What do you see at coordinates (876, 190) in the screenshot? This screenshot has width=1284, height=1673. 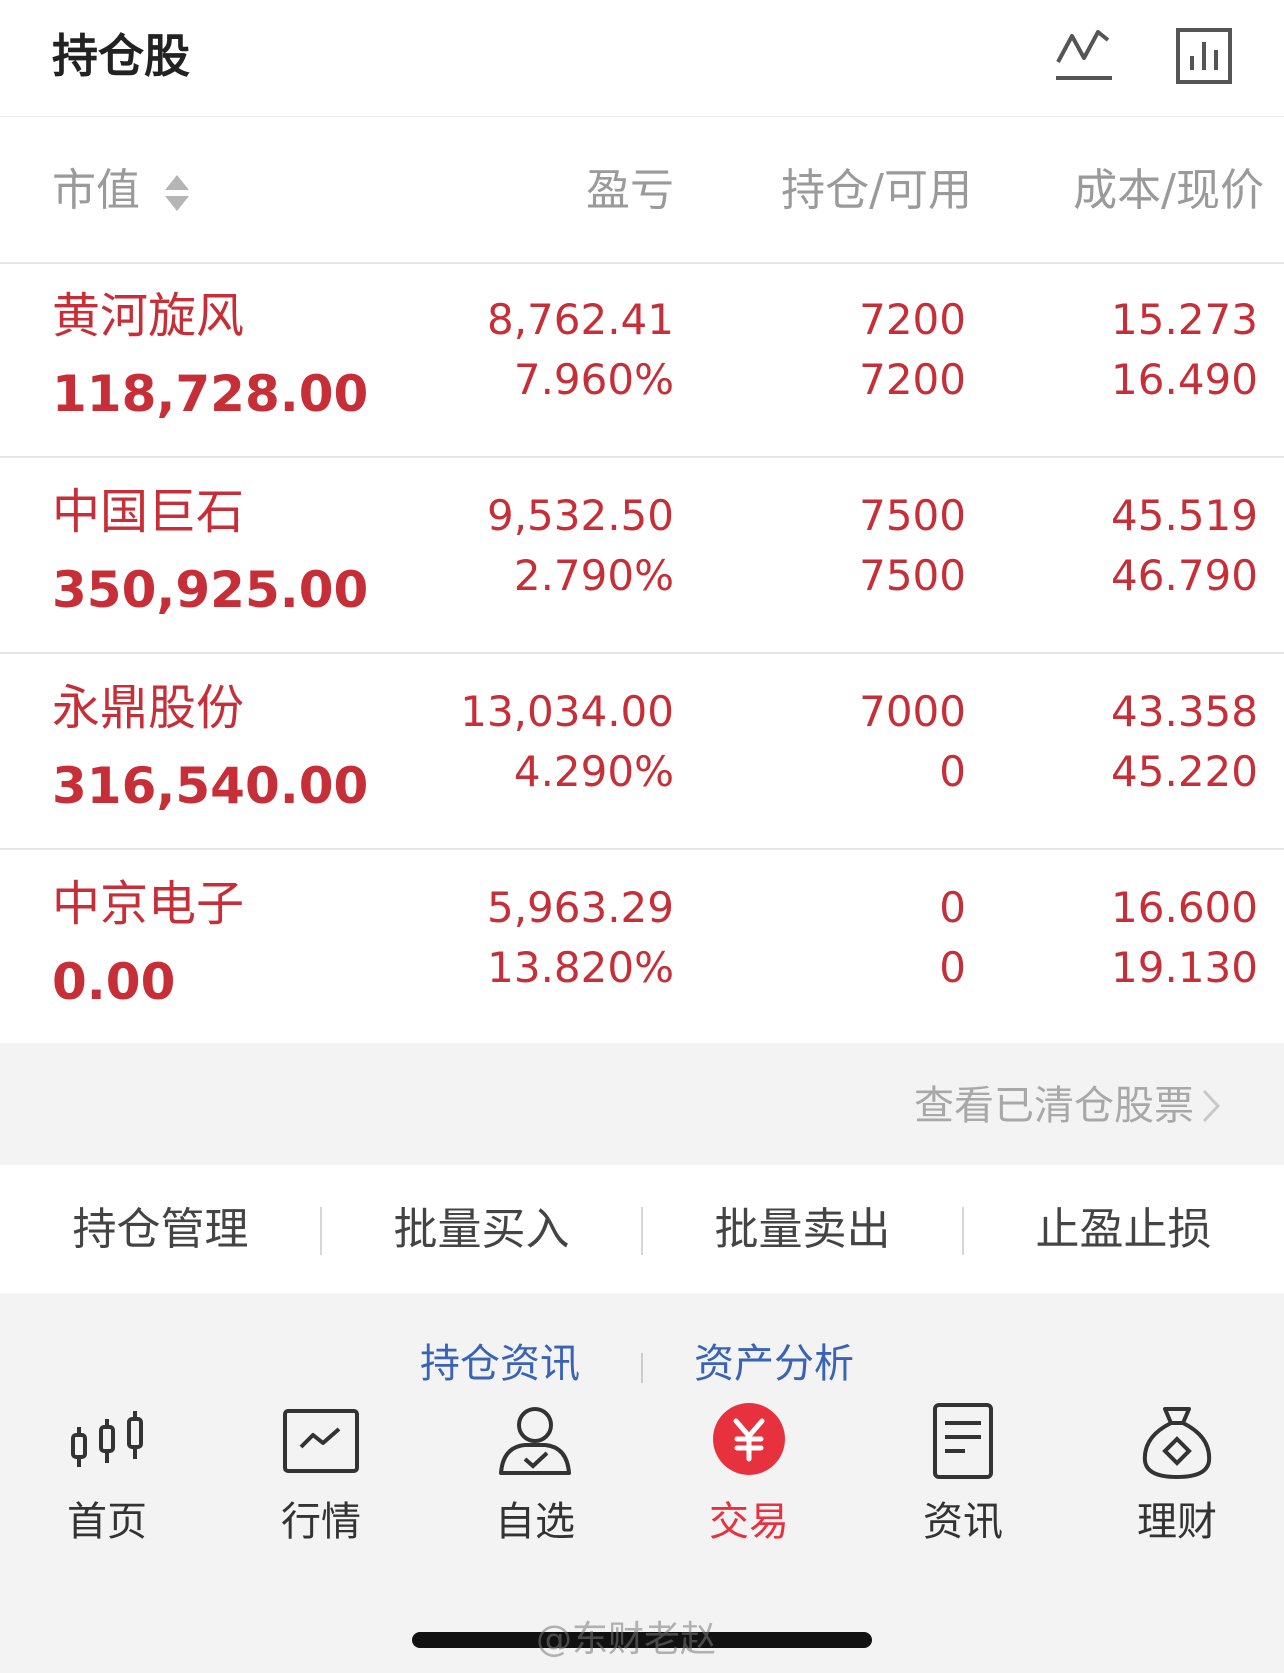 I see `position-header: 持仓/可用` at bounding box center [876, 190].